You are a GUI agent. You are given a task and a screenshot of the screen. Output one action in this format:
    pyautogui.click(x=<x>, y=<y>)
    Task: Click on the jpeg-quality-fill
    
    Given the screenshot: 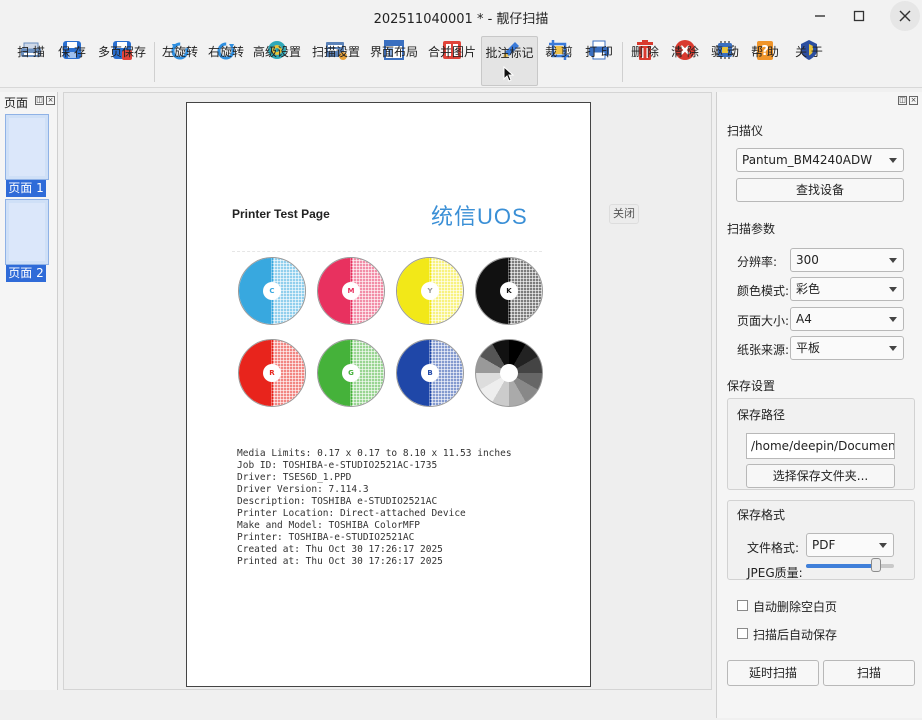 What is the action you would take?
    pyautogui.click(x=841, y=566)
    